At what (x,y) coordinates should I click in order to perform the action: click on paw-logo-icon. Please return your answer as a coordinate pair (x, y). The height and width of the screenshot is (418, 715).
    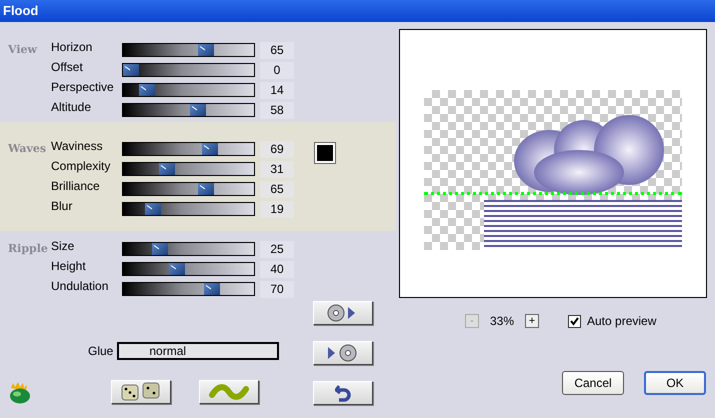
    Looking at the image, I should click on (20, 393).